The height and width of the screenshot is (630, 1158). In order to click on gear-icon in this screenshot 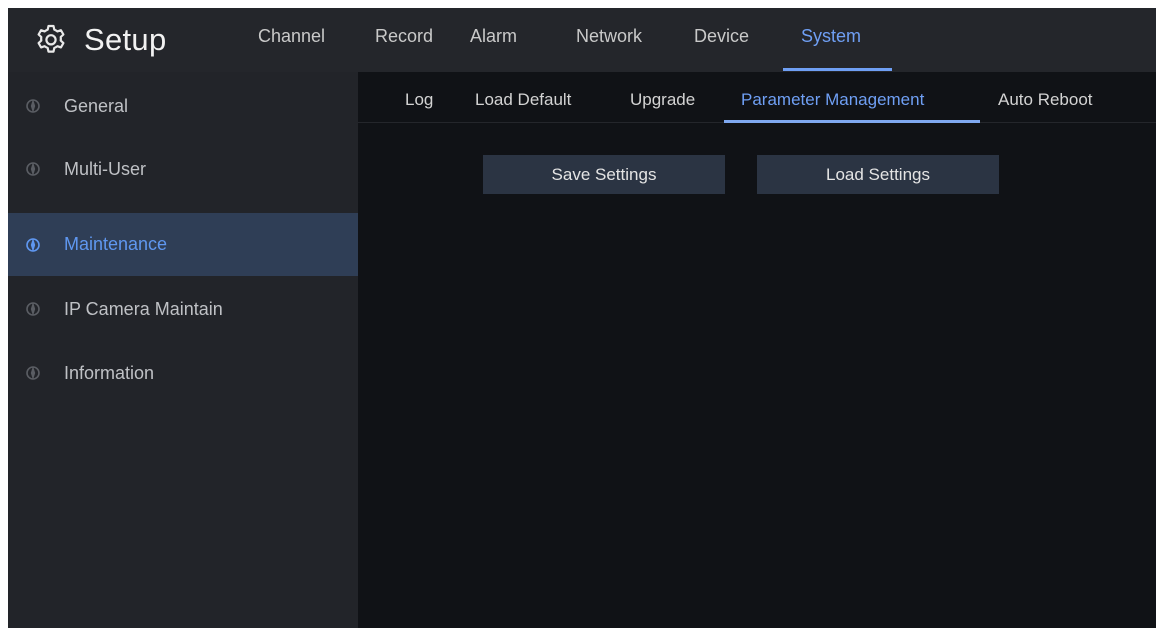, I will do `click(51, 38)`.